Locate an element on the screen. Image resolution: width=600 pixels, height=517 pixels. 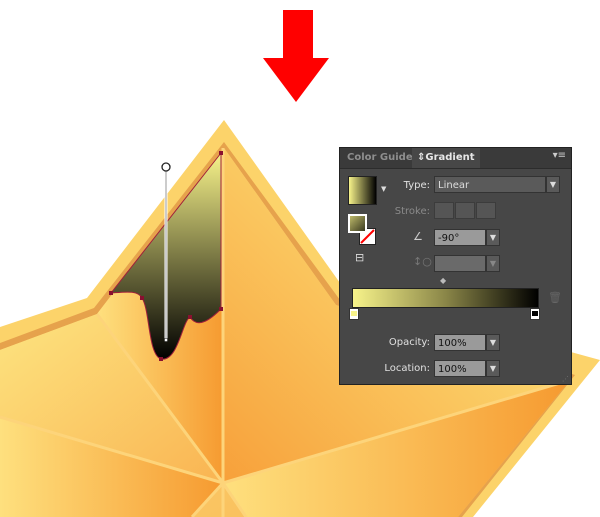
opacity-input: 100% is located at coordinates (460, 342).